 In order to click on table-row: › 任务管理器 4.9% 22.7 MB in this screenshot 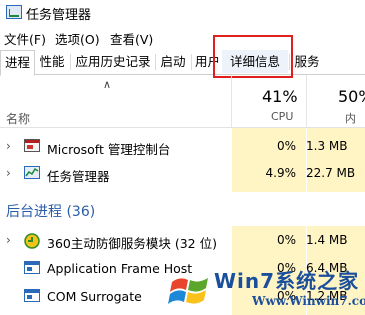, I will do `click(182, 174)`.